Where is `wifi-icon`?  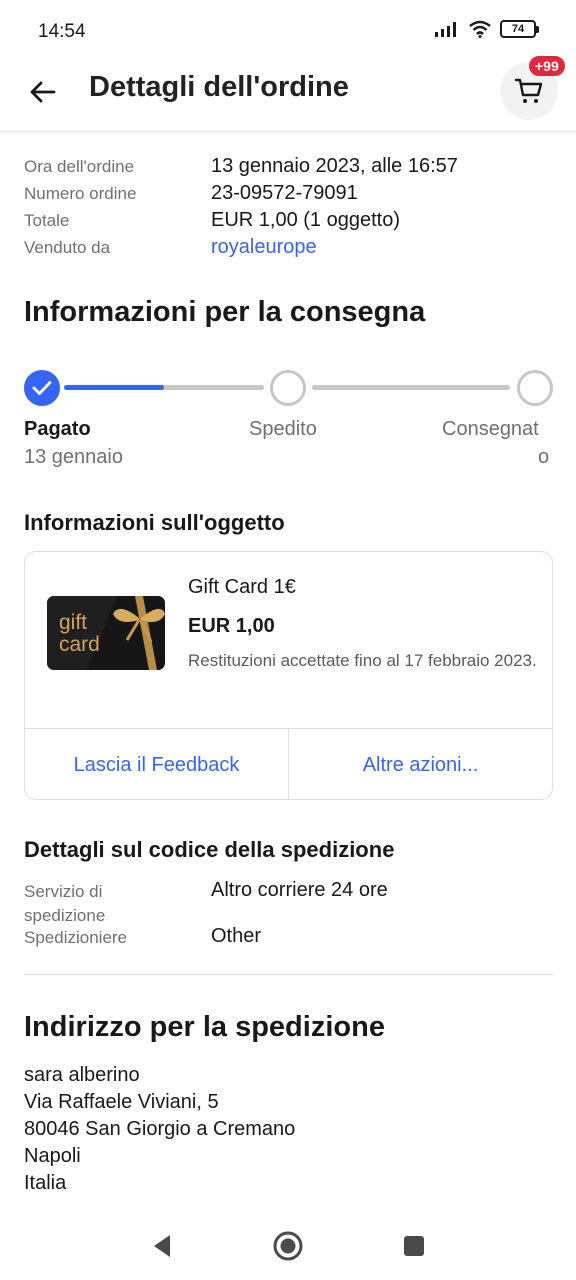 wifi-icon is located at coordinates (480, 29).